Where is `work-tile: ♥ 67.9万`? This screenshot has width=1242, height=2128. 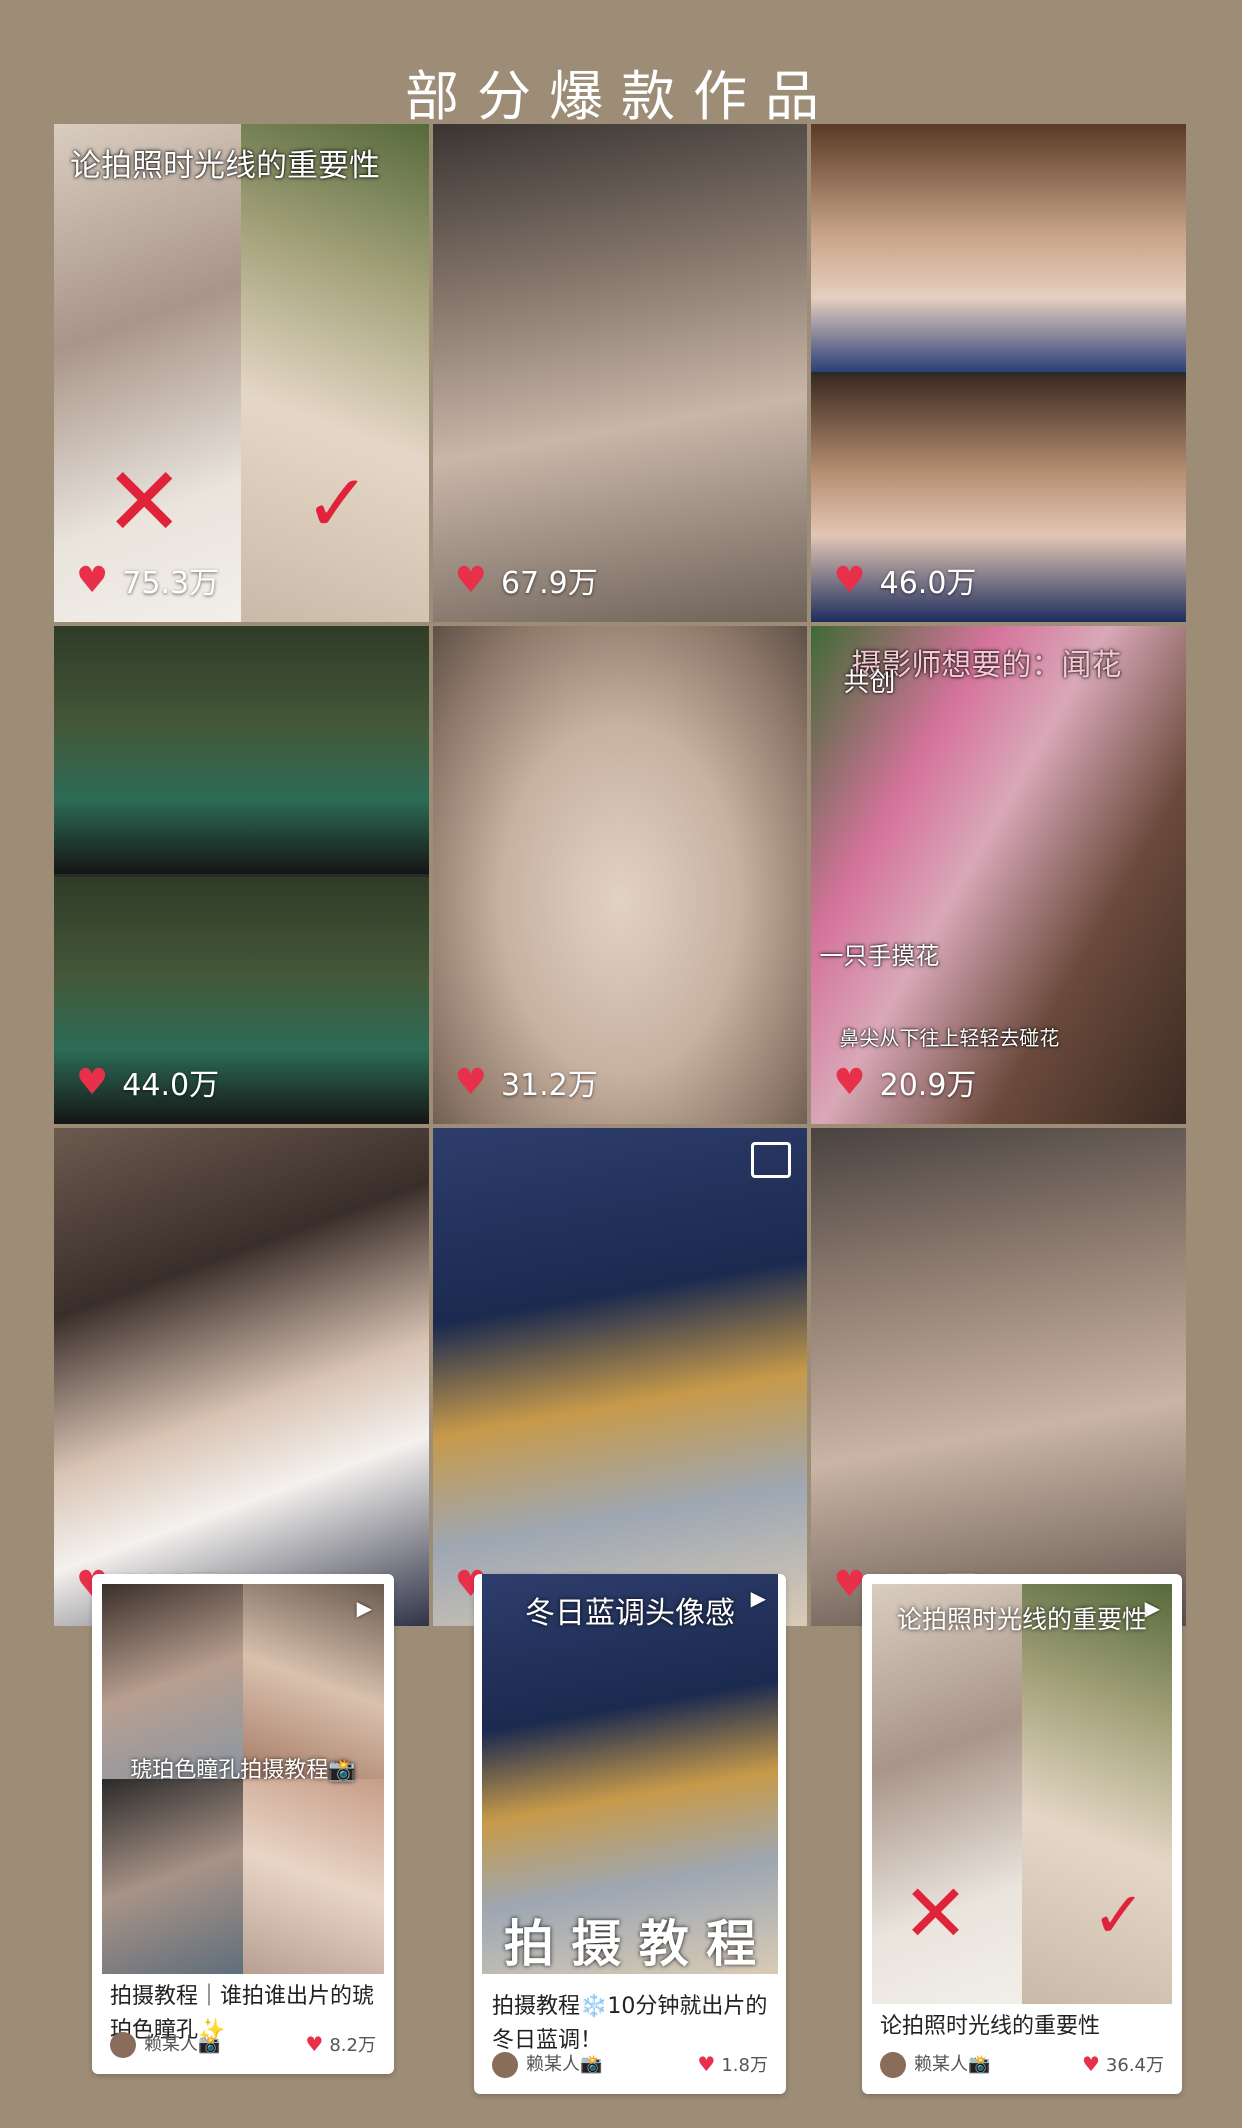 work-tile: ♥ 67.9万 is located at coordinates (620, 373).